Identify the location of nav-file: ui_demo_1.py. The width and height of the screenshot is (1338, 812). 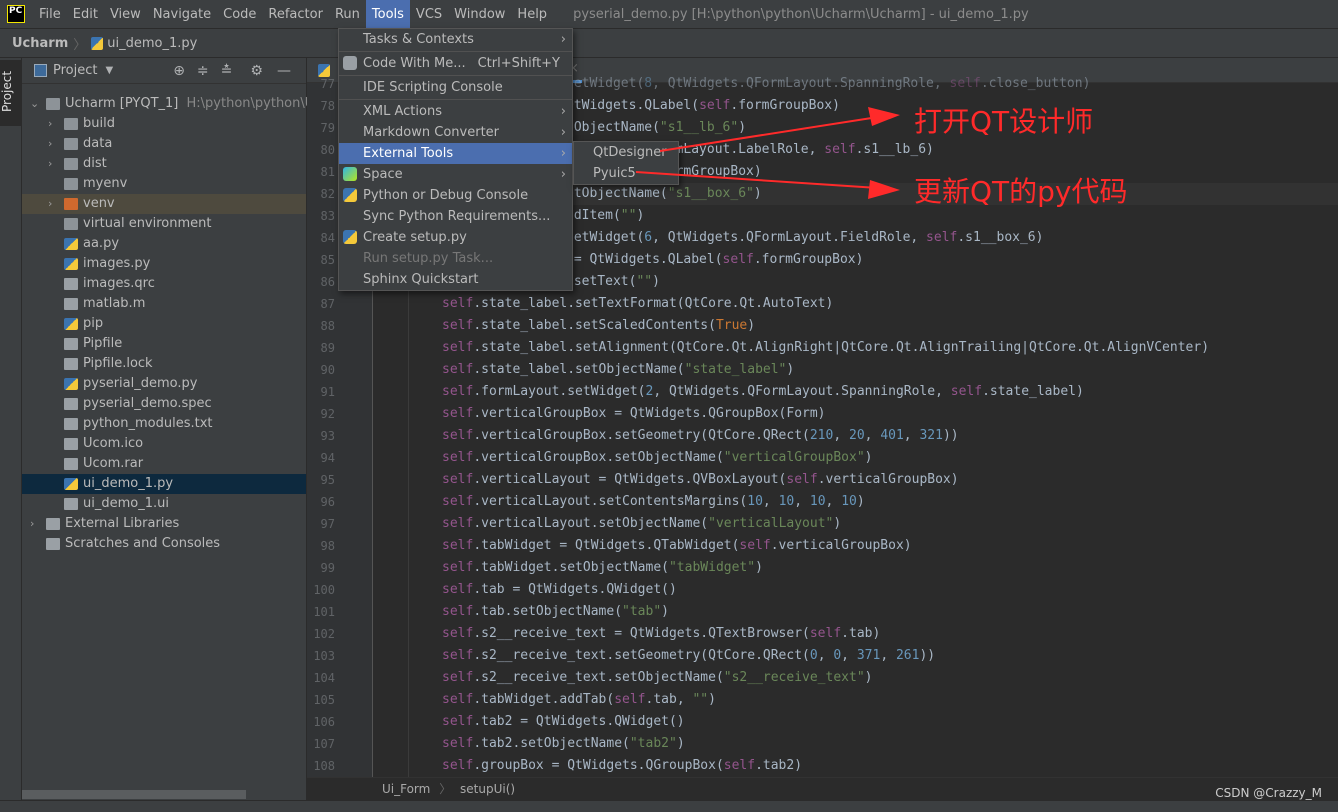
(152, 43).